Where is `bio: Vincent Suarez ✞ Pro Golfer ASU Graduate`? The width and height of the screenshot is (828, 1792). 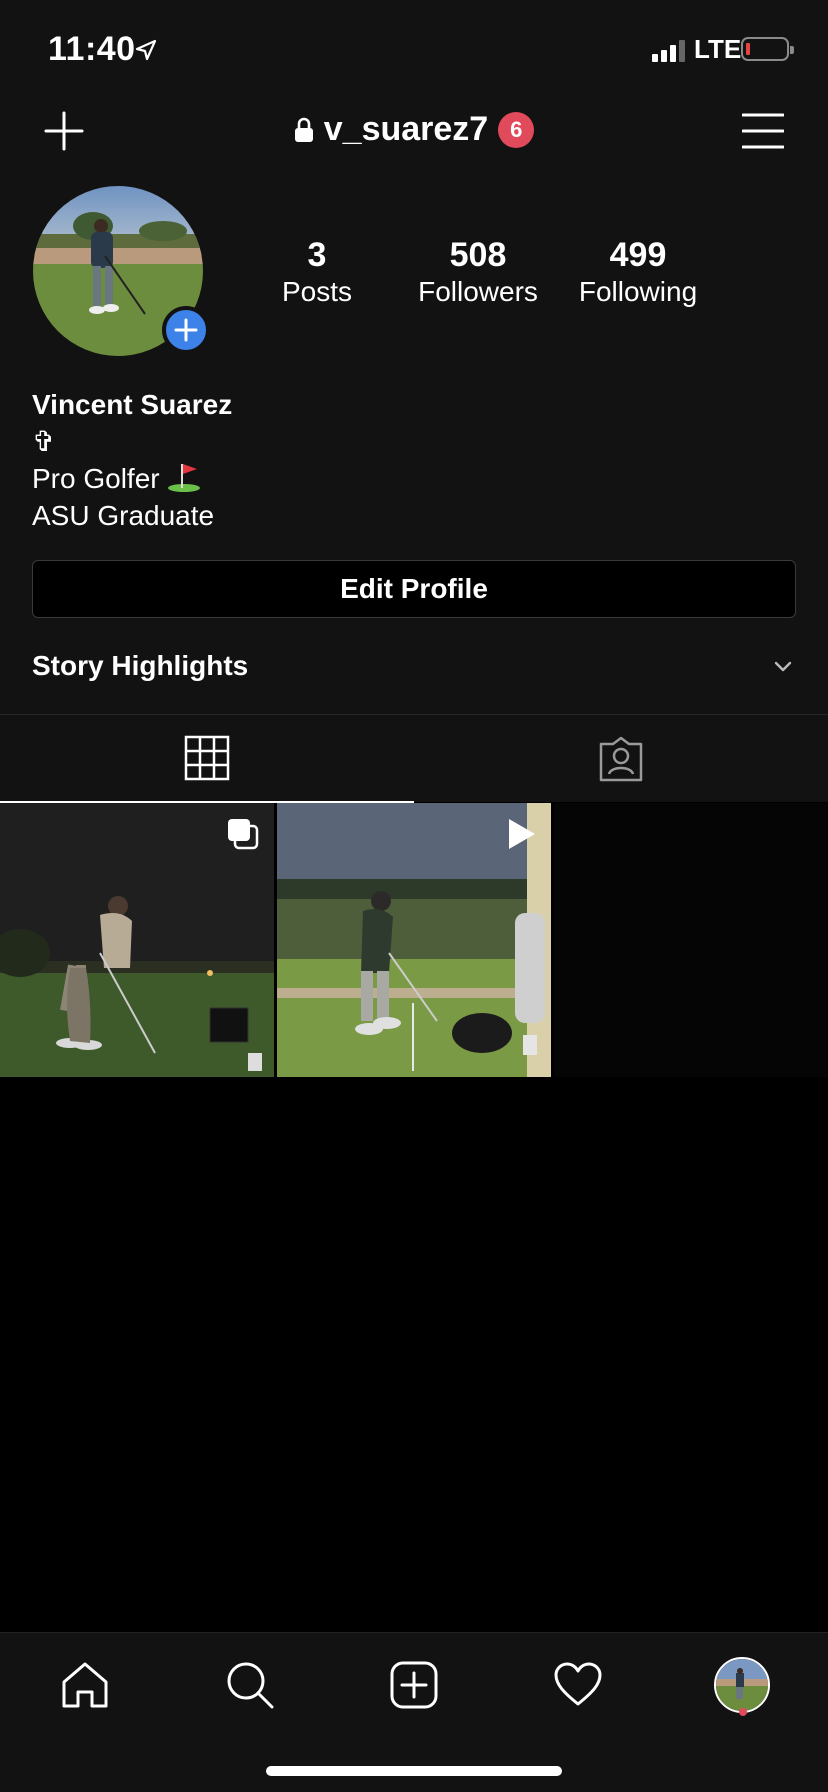 bio: Vincent Suarez ✞ Pro Golfer ASU Graduate is located at coordinates (132, 460).